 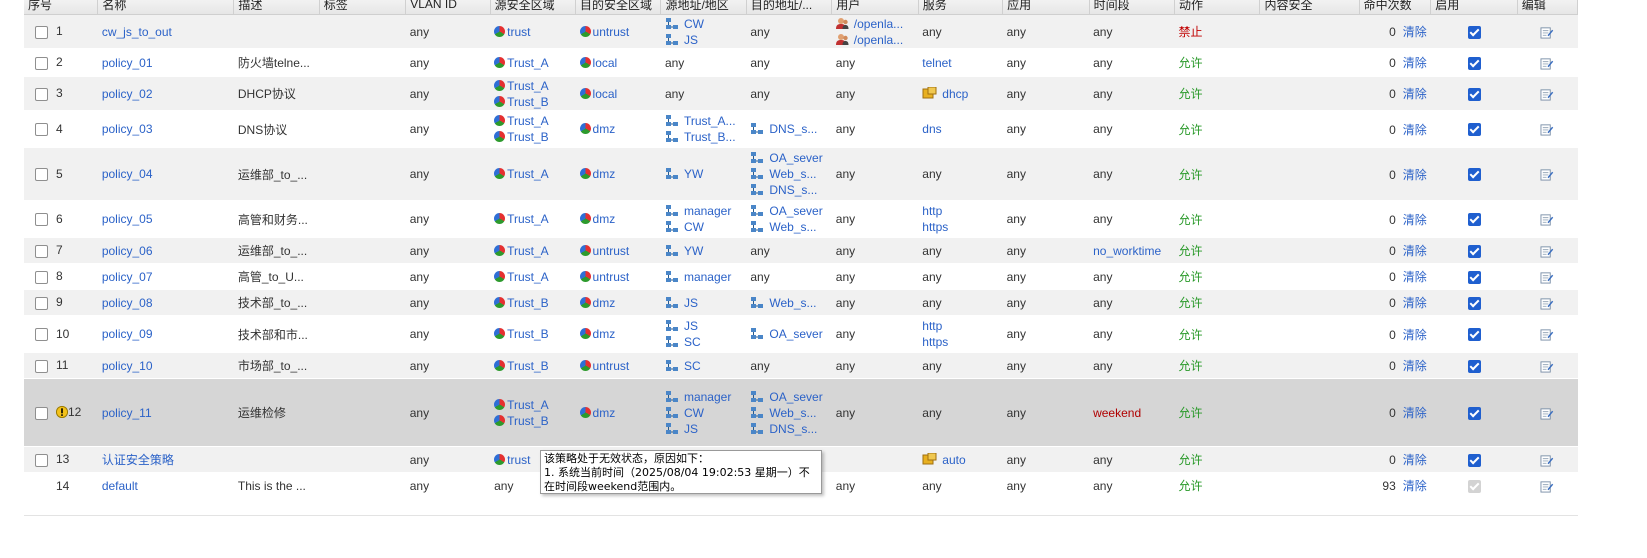 What do you see at coordinates (605, 94) in the screenshot?
I see `dst-zone-link: local` at bounding box center [605, 94].